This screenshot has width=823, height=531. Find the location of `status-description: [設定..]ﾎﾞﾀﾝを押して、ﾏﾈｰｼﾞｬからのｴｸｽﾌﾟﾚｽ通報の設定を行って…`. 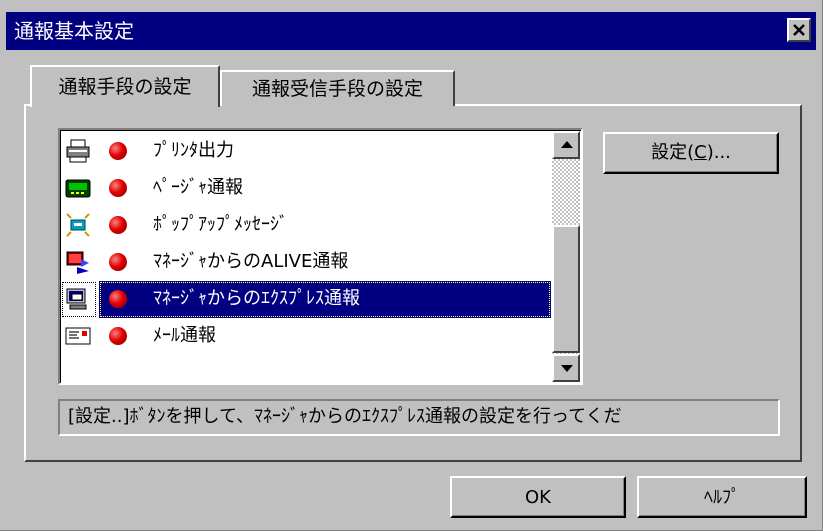

status-description: [設定..]ﾎﾞﾀﾝを押して、ﾏﾈｰｼﾞｬからのｴｸｽﾌﾟﾚｽ通報の設定を行って… is located at coordinates (419, 417).